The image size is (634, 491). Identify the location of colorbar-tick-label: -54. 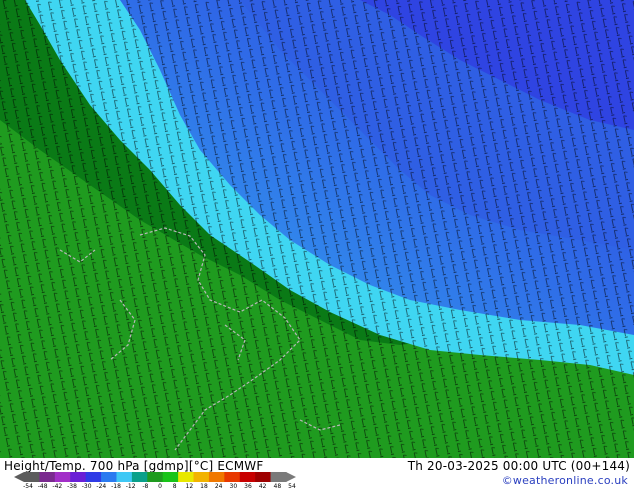
(28, 486).